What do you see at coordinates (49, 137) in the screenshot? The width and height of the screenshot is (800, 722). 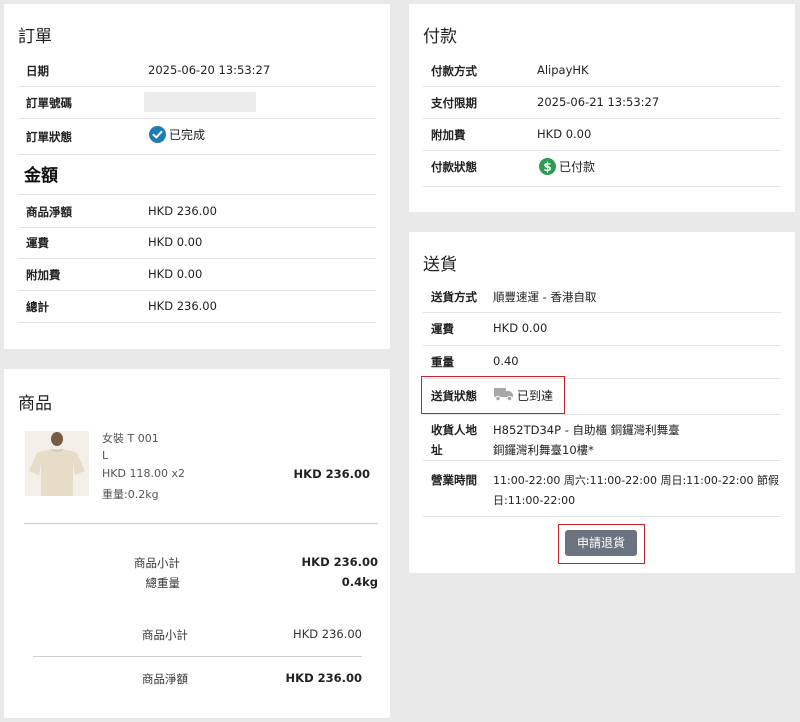 I see `order-status-label: 訂單狀態` at bounding box center [49, 137].